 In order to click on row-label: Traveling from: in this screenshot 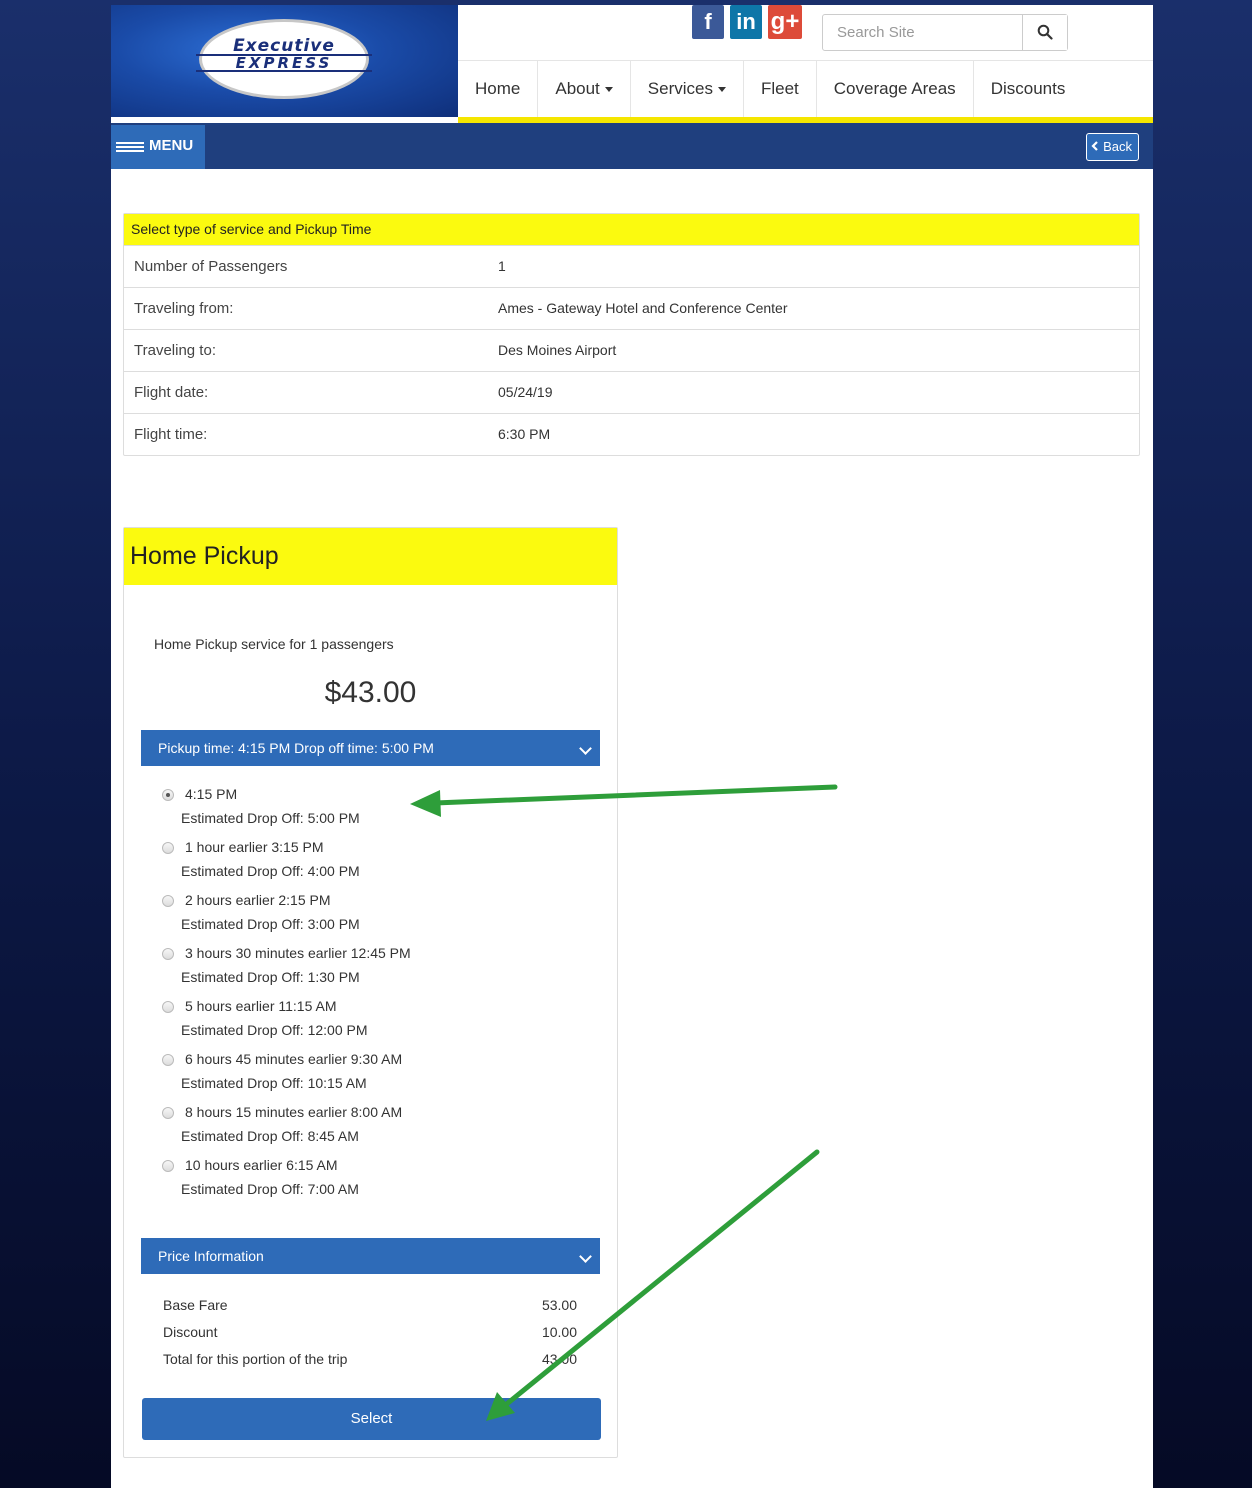, I will do `click(184, 308)`.